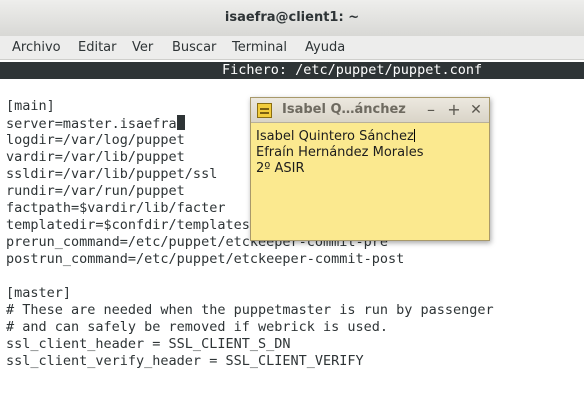 This screenshot has height=410, width=584. What do you see at coordinates (36, 47) in the screenshot?
I see `menu-archivo: Archivo` at bounding box center [36, 47].